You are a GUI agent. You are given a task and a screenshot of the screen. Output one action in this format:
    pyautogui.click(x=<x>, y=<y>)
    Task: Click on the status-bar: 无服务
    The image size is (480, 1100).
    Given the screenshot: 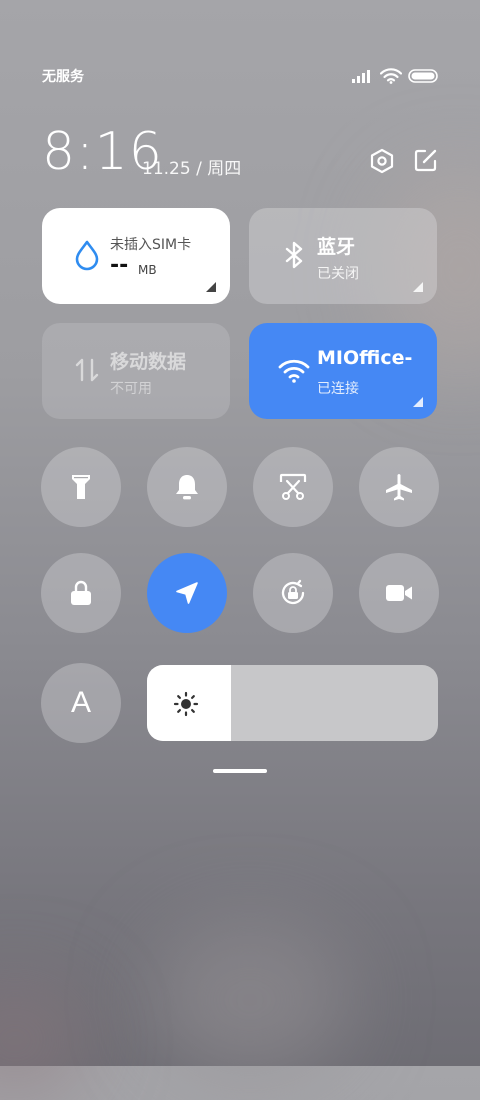 What is the action you would take?
    pyautogui.click(x=240, y=76)
    